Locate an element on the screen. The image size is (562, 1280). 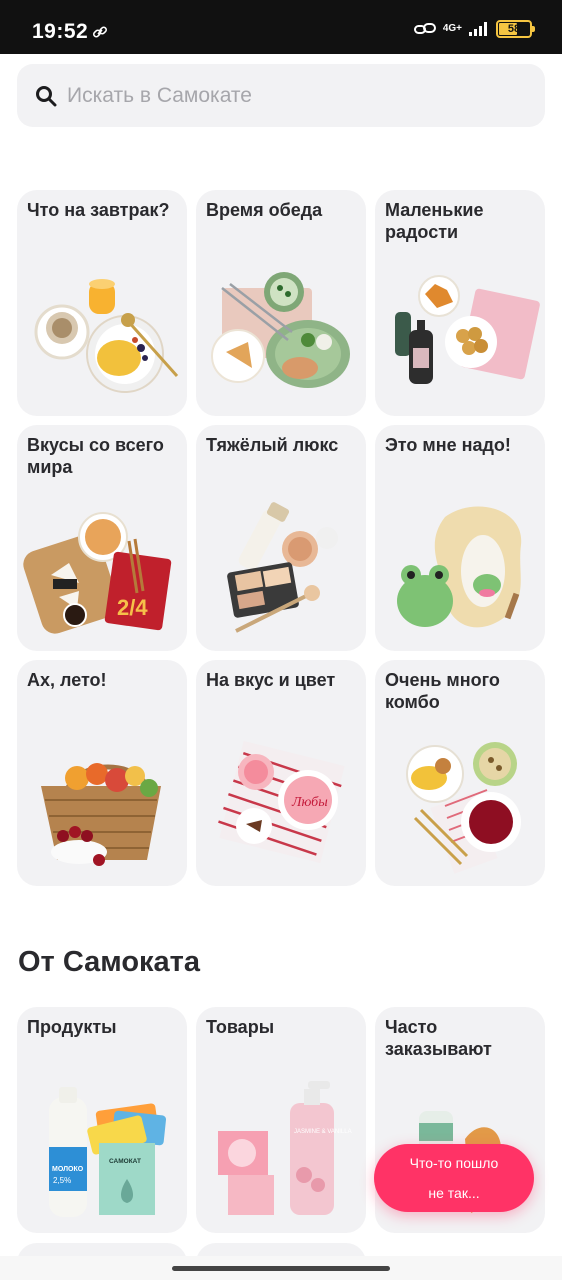
category-label: На вкус и цвет is located at coordinates (271, 680).